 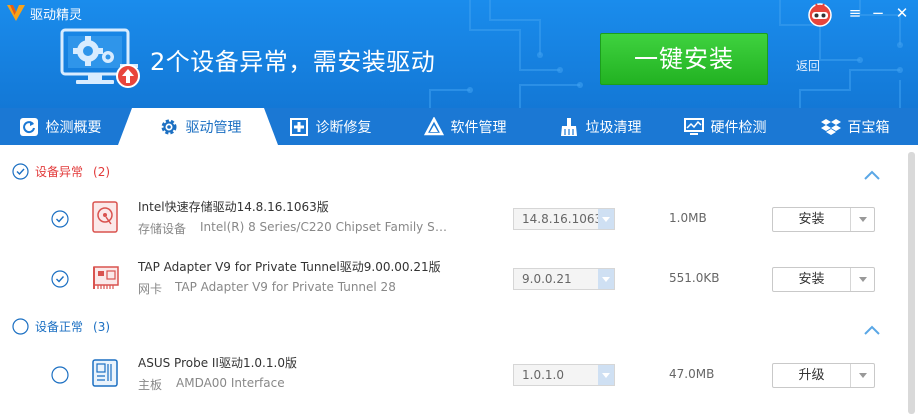 I want to click on scrollbar, so click(x=911, y=283).